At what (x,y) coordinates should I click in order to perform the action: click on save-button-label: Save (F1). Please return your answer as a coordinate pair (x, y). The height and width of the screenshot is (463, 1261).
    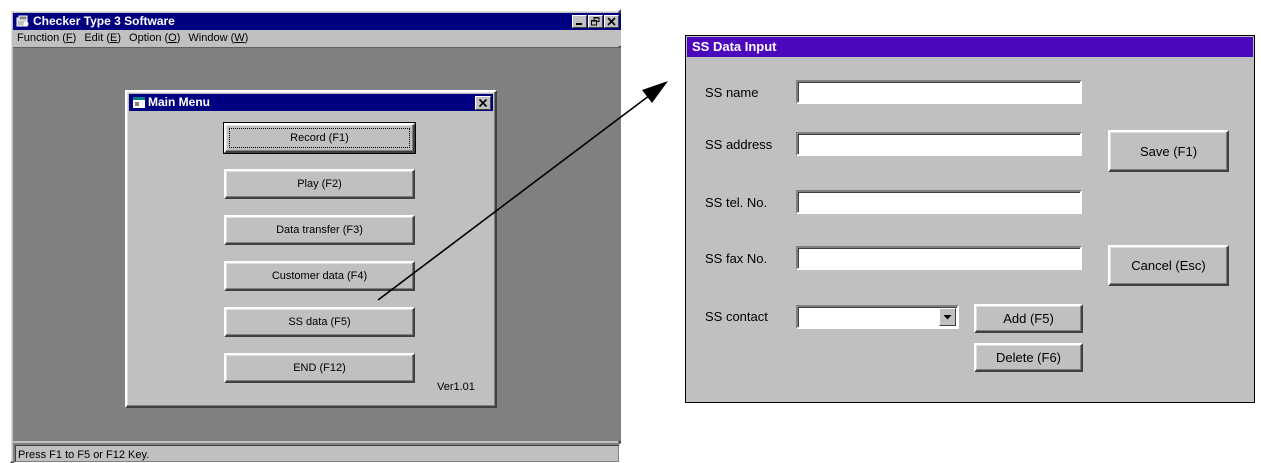
    Looking at the image, I should click on (1168, 151).